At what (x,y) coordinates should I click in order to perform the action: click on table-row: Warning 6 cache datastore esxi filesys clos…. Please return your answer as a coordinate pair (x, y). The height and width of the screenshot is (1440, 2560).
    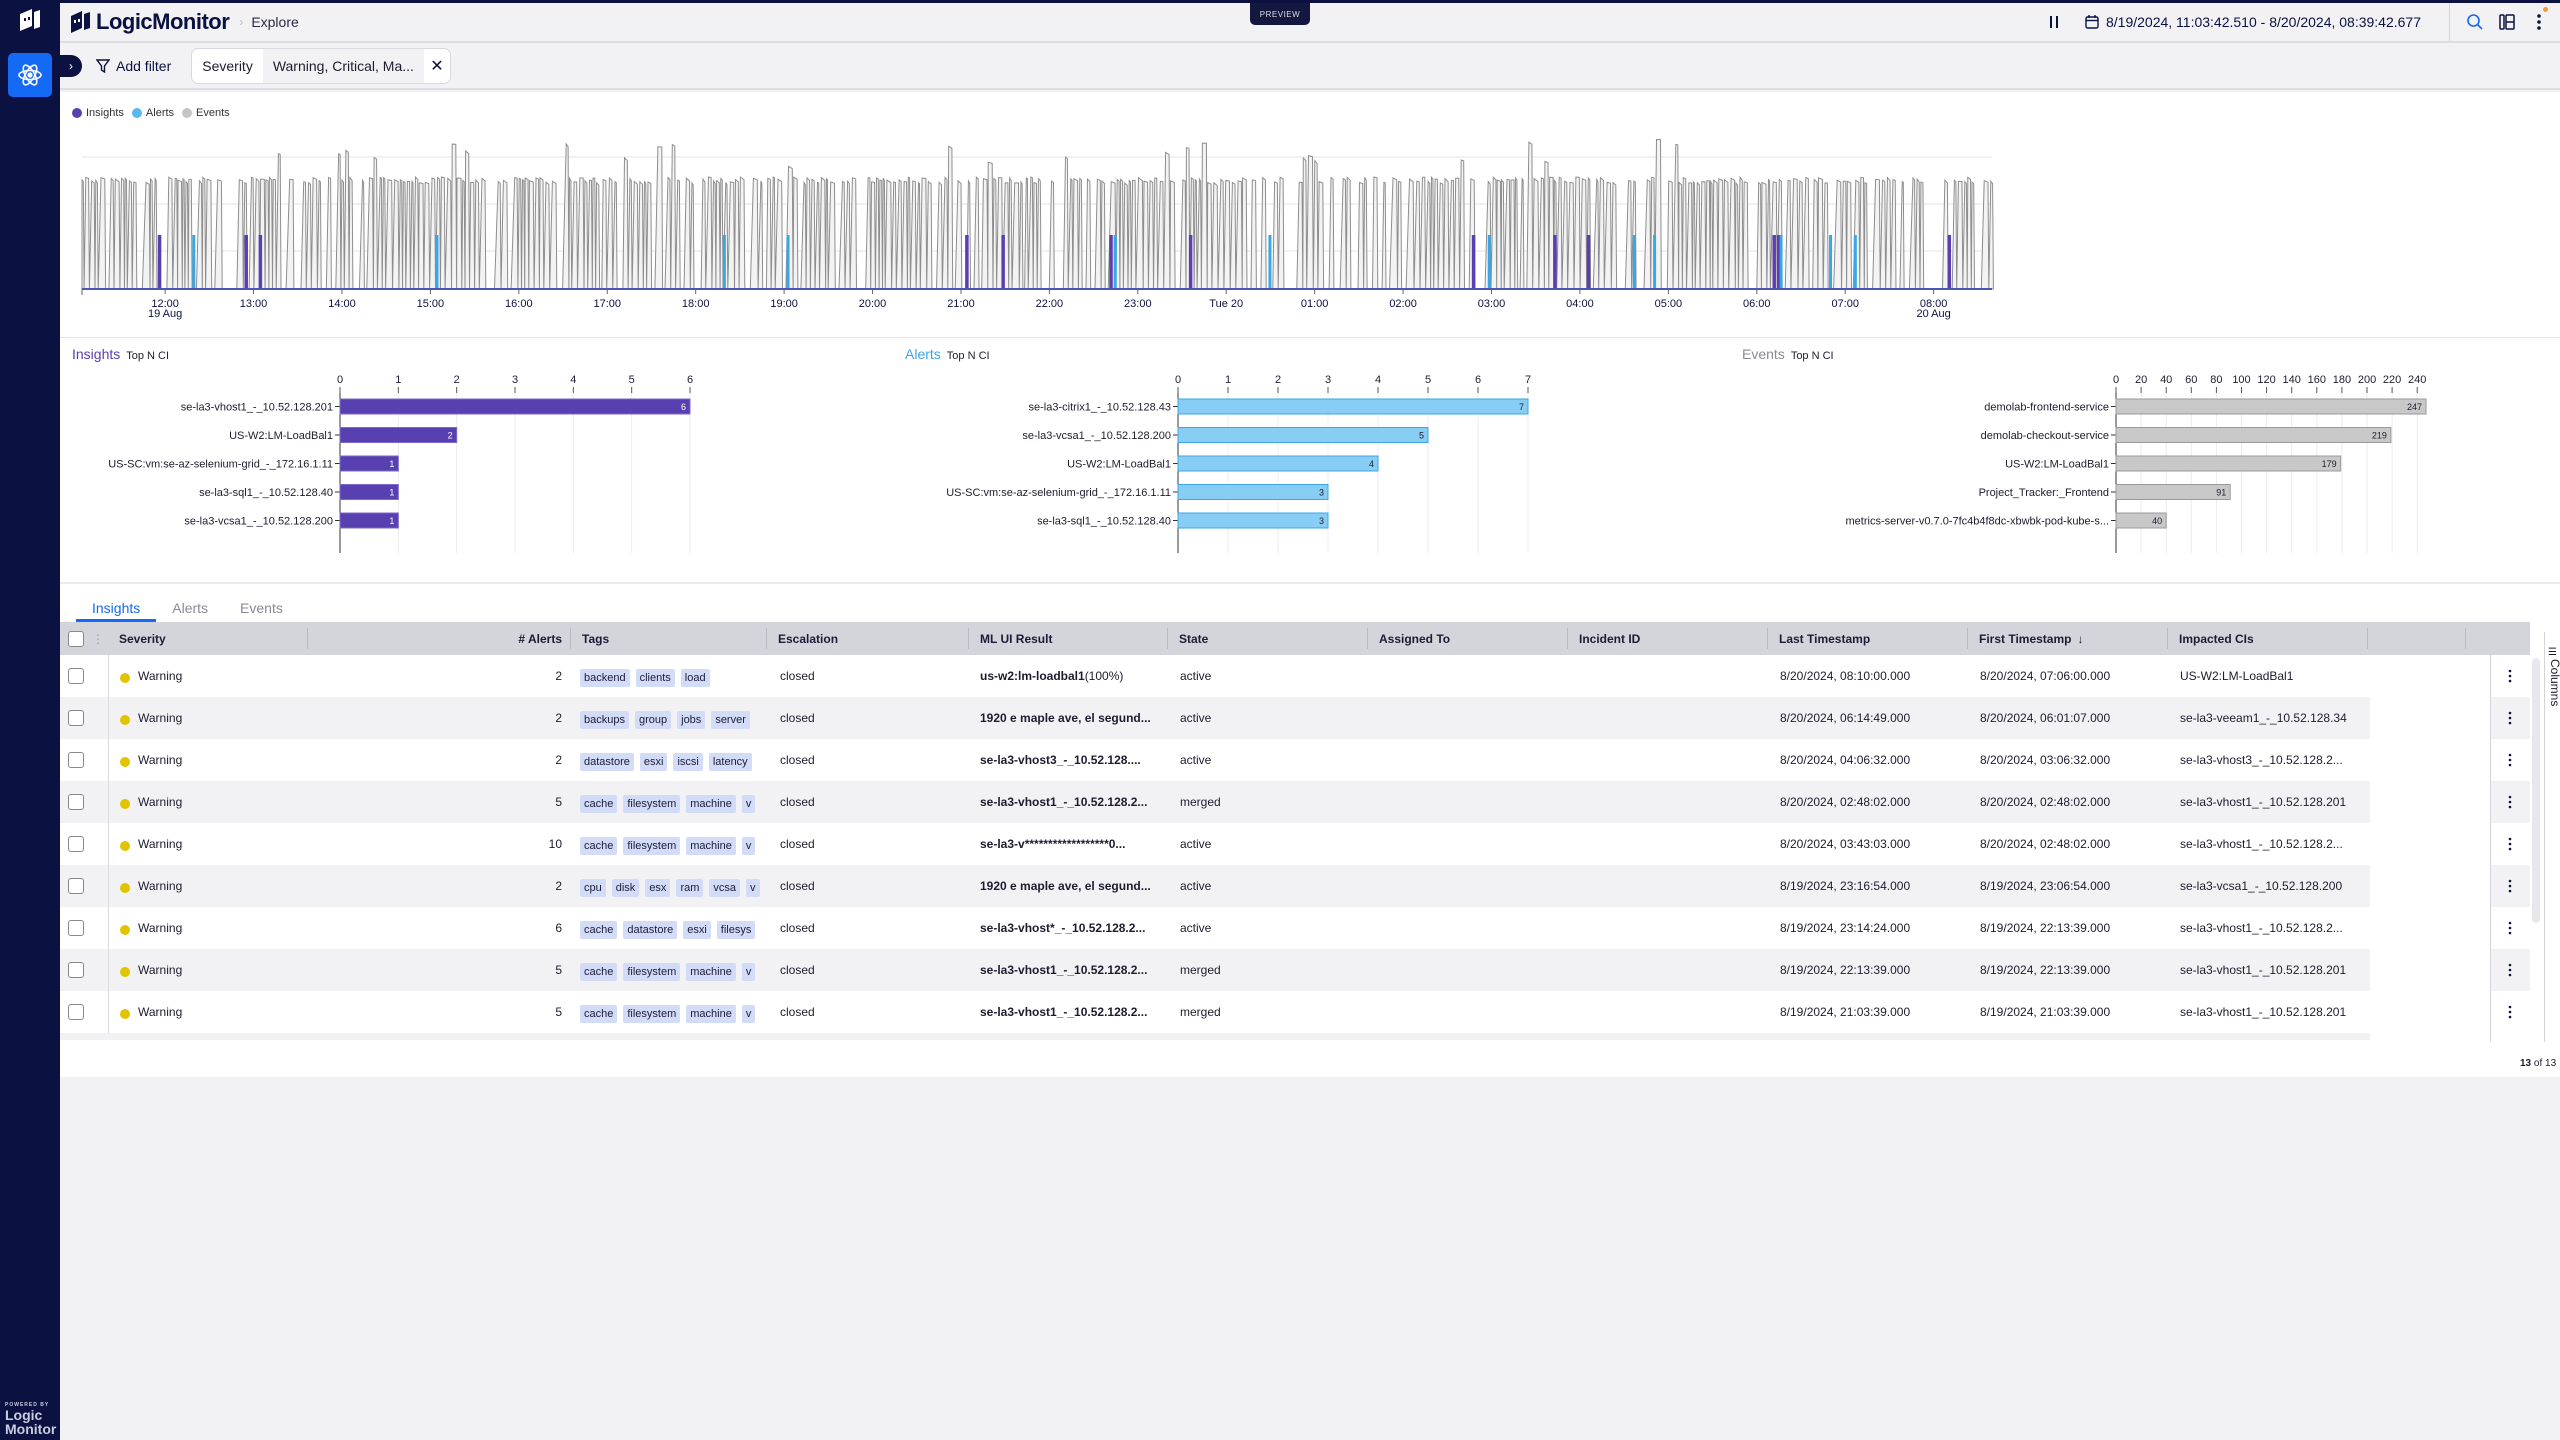
    Looking at the image, I should click on (1295, 928).